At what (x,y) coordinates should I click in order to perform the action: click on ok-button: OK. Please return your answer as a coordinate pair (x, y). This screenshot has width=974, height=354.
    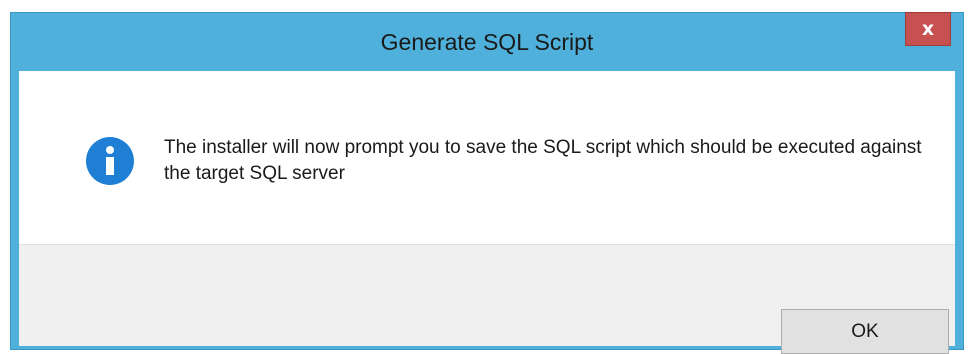
    Looking at the image, I should click on (865, 331).